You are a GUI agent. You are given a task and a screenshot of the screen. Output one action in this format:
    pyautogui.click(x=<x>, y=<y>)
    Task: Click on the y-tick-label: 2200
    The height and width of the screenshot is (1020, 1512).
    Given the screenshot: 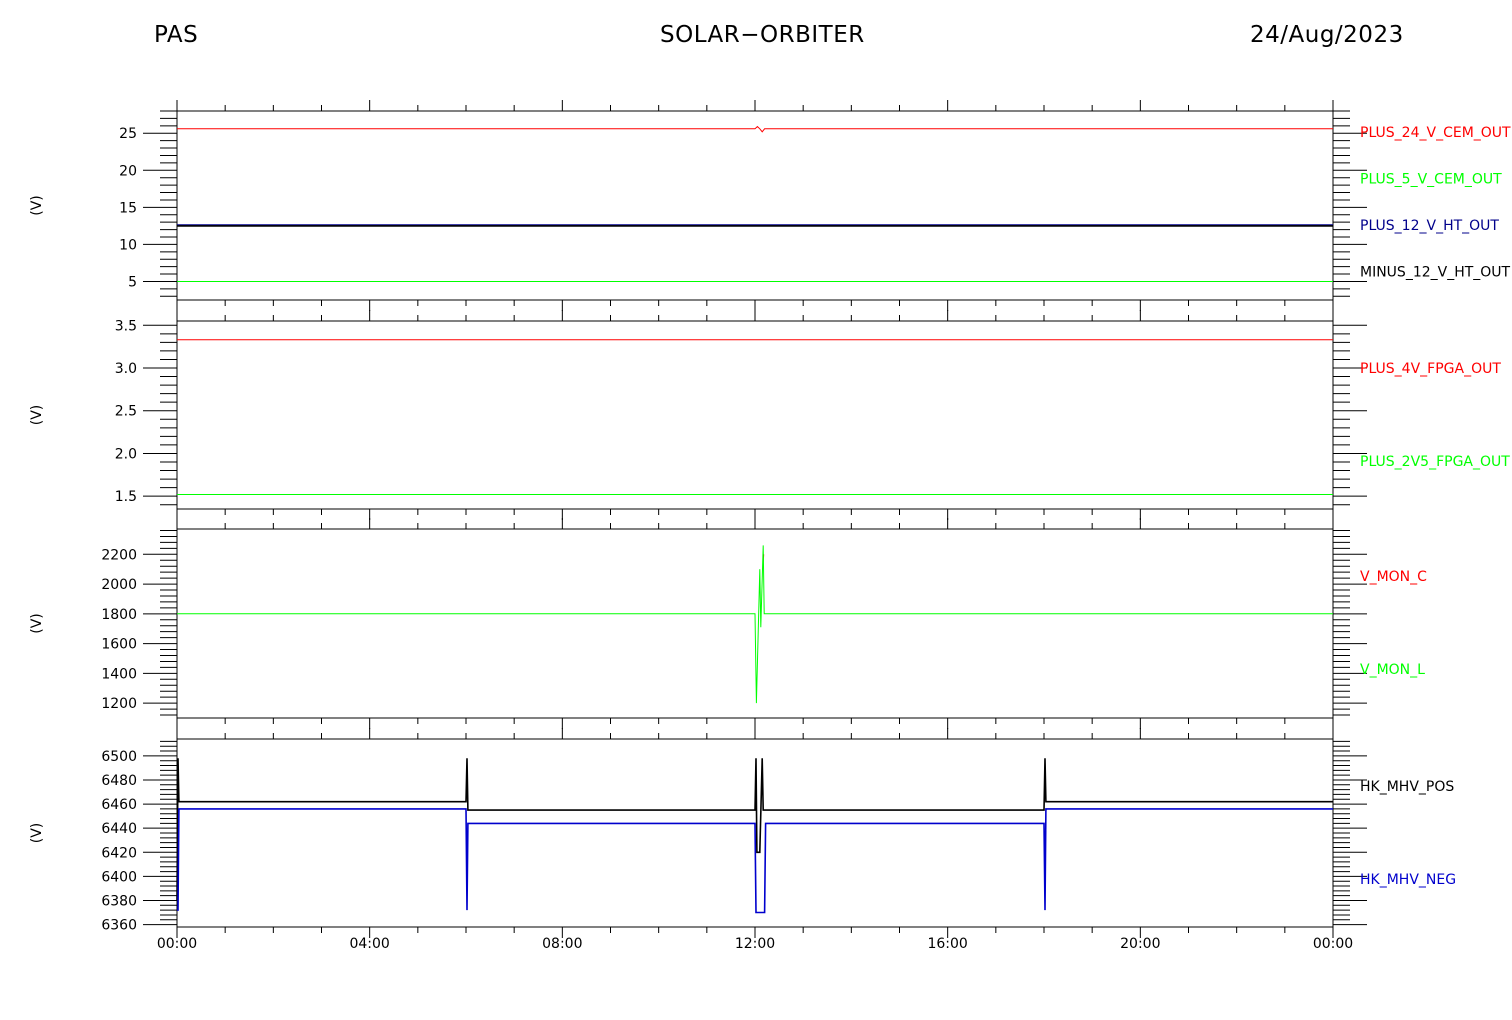 What is the action you would take?
    pyautogui.click(x=119, y=555)
    